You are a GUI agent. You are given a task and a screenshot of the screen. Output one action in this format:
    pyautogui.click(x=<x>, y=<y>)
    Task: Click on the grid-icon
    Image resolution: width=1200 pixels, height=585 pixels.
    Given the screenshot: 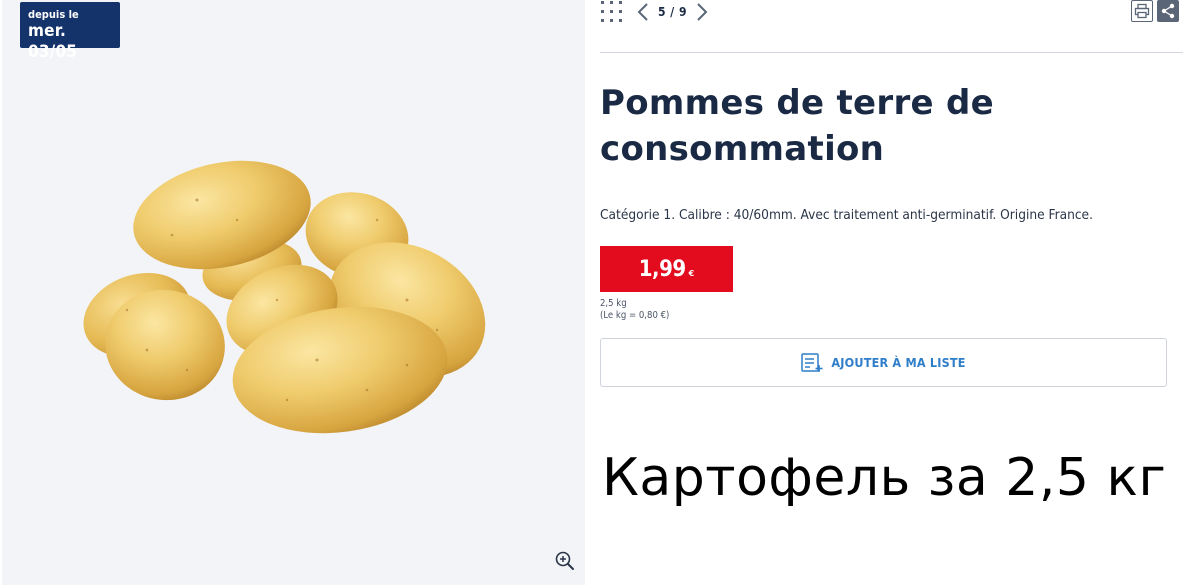 What is the action you would take?
    pyautogui.click(x=612, y=12)
    